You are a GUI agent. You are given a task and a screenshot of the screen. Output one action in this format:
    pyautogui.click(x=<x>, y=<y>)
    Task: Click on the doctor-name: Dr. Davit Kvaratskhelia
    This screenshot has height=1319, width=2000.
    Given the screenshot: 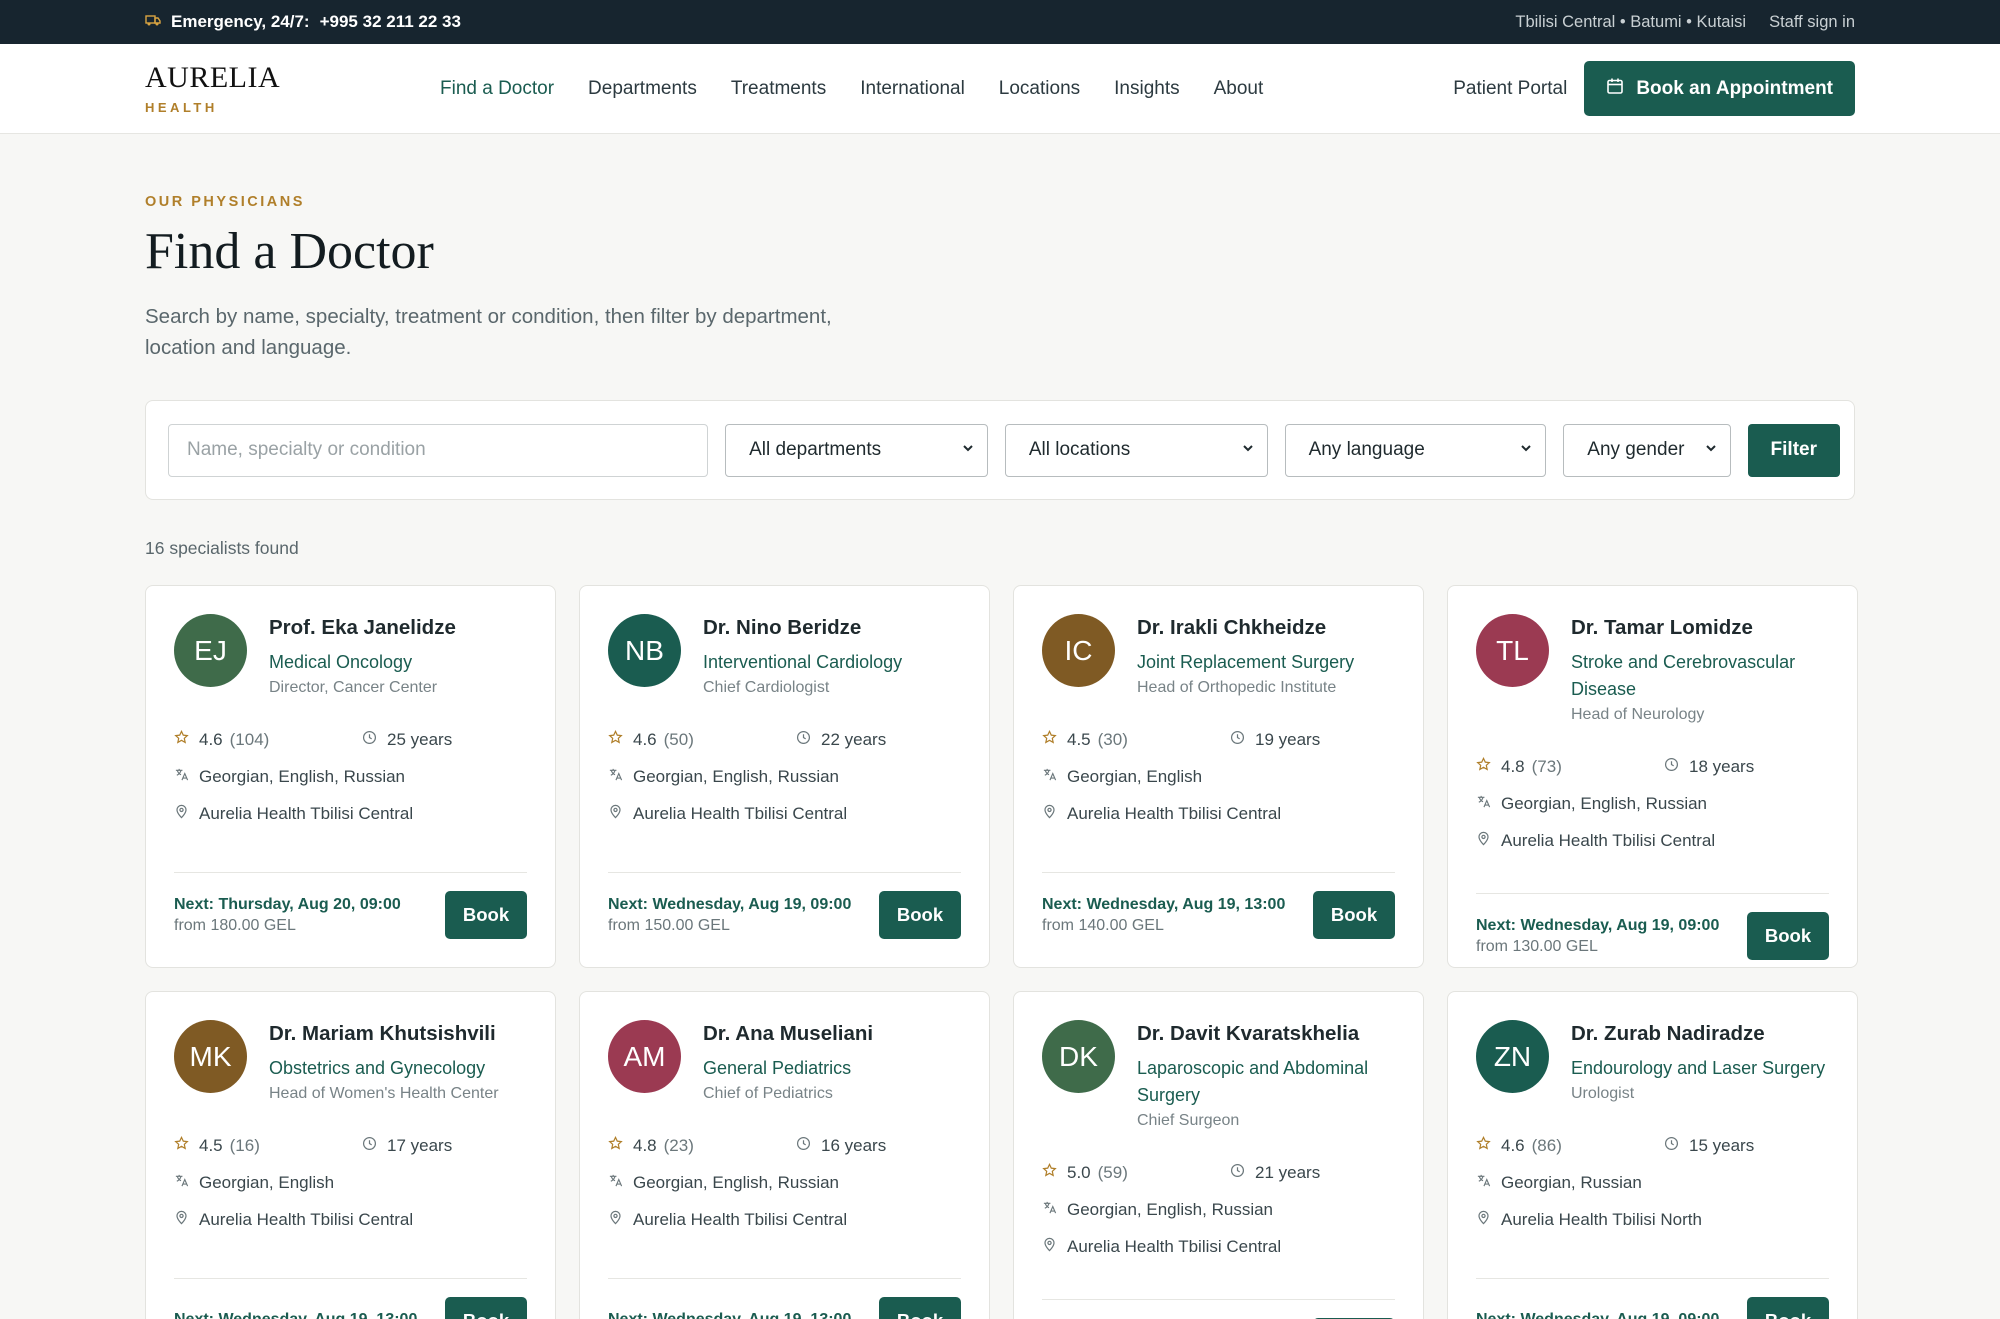 What is the action you would take?
    pyautogui.click(x=1266, y=1034)
    